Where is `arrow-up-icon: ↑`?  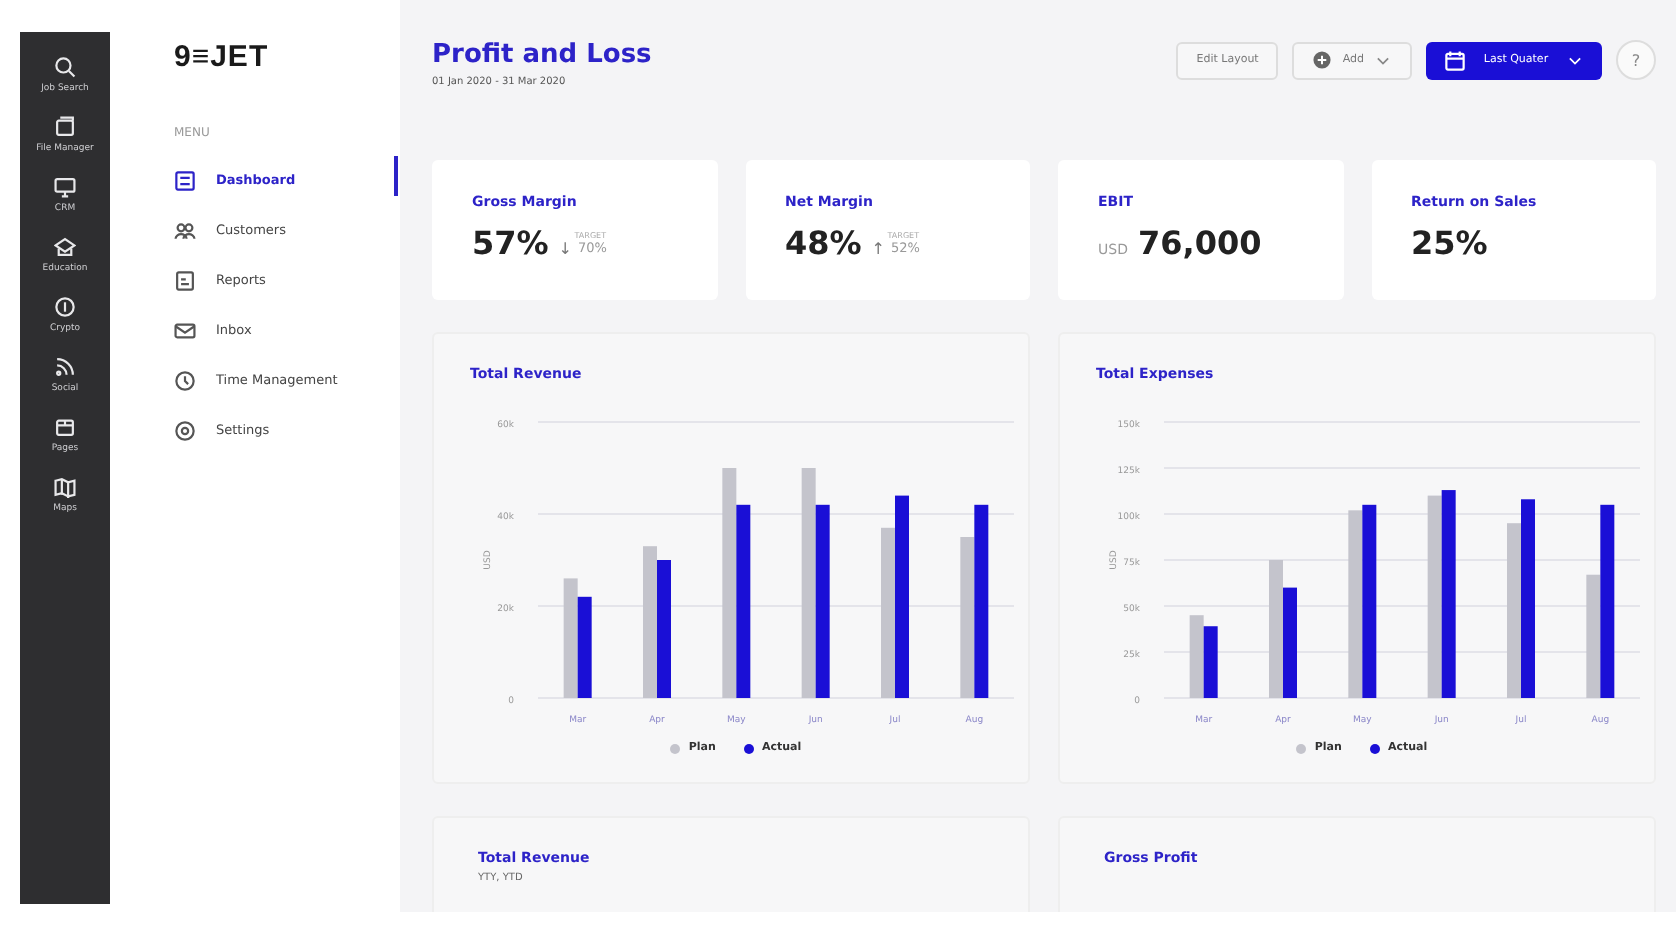
arrow-up-icon: ↑ is located at coordinates (878, 248).